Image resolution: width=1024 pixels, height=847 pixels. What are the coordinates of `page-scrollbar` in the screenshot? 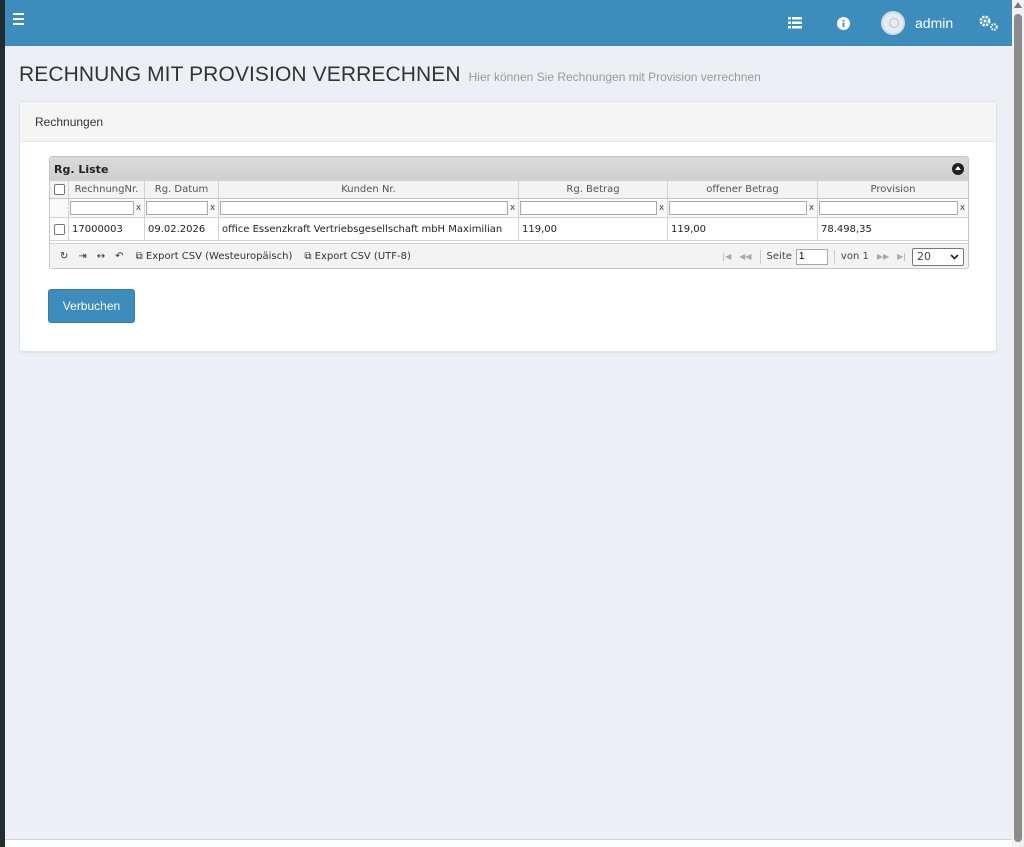 It's located at (1018, 423).